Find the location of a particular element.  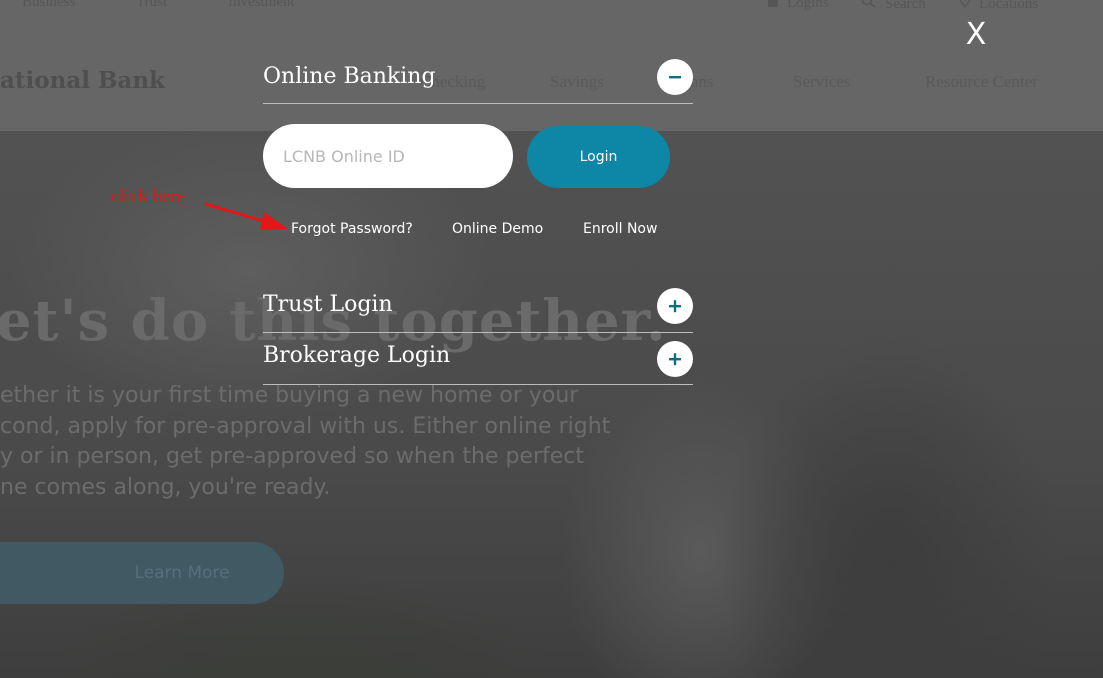

login-button: Login is located at coordinates (598, 157).